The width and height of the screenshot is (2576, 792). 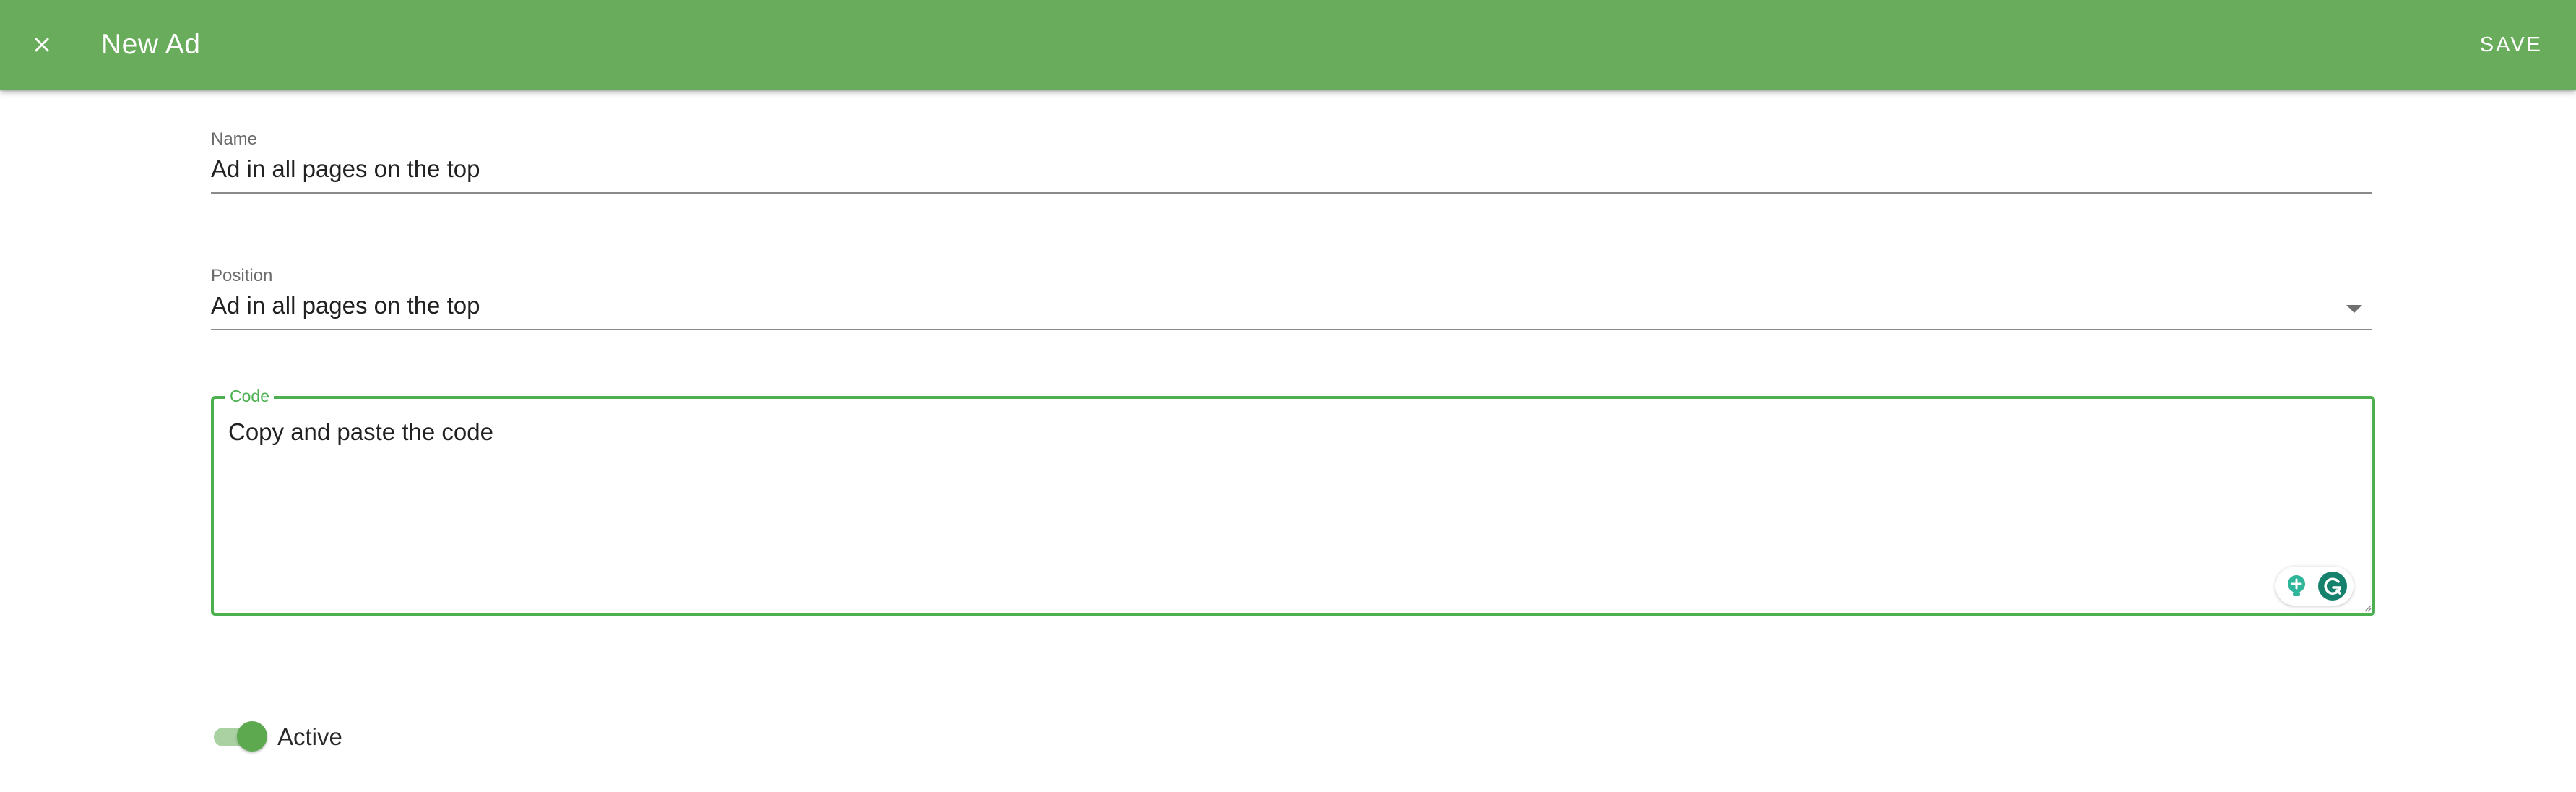 What do you see at coordinates (360, 432) in the screenshot?
I see `code-input: Copy and paste the code` at bounding box center [360, 432].